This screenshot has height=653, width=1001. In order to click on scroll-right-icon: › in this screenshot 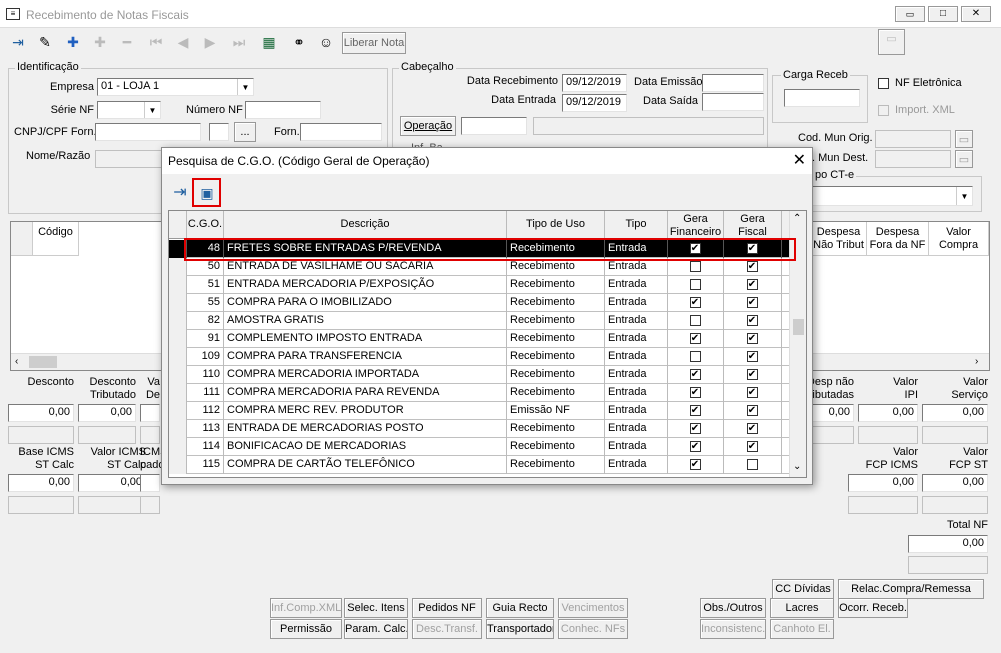, I will do `click(976, 361)`.